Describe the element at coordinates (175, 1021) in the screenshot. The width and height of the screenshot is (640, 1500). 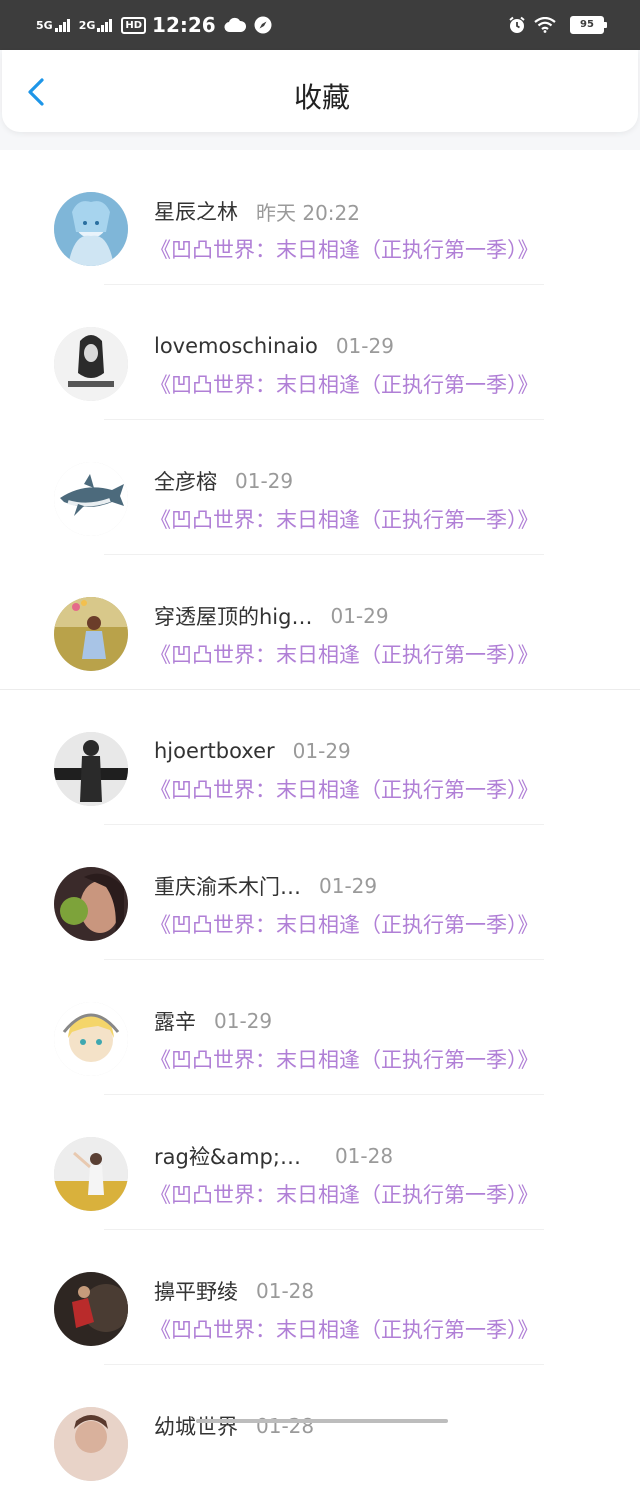
I see `user-name: 露辛` at that location.